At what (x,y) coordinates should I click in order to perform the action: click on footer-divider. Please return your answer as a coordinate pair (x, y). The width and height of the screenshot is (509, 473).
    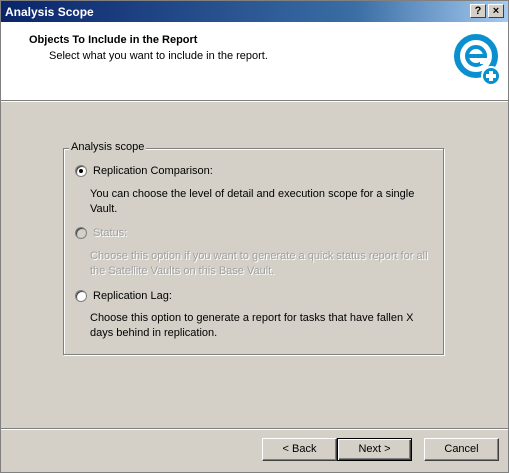
    Looking at the image, I should click on (254, 429).